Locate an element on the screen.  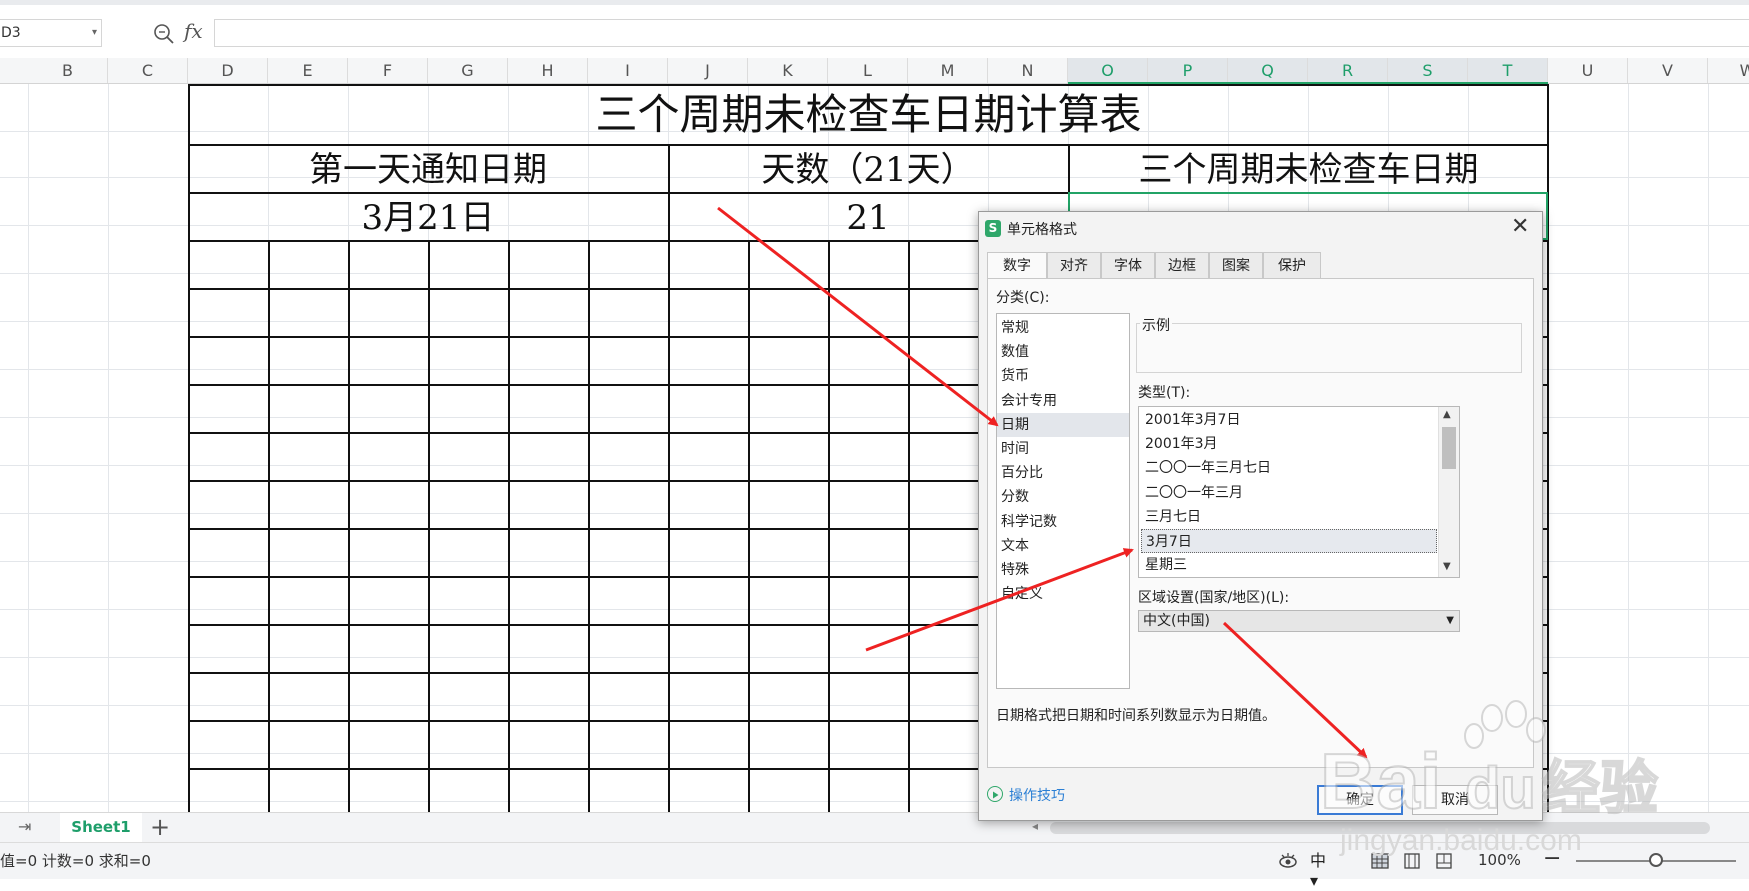
column-header-m: M is located at coordinates (948, 70).